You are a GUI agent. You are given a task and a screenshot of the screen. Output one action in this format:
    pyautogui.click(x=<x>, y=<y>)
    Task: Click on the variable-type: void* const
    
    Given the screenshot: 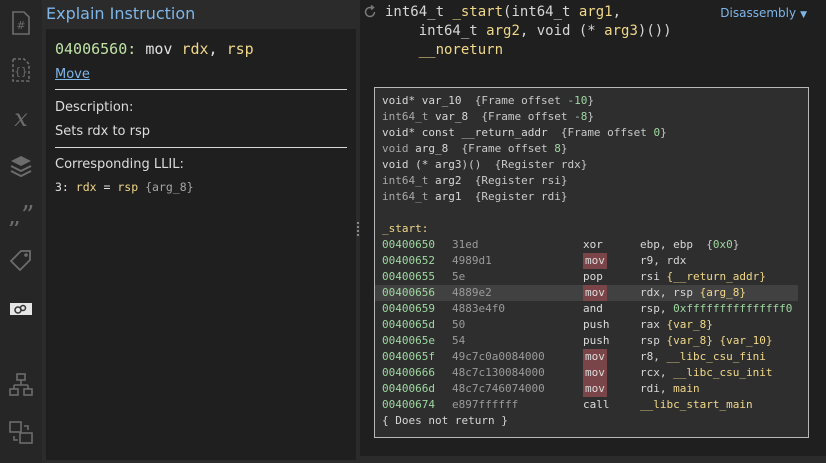 What is the action you would take?
    pyautogui.click(x=422, y=132)
    